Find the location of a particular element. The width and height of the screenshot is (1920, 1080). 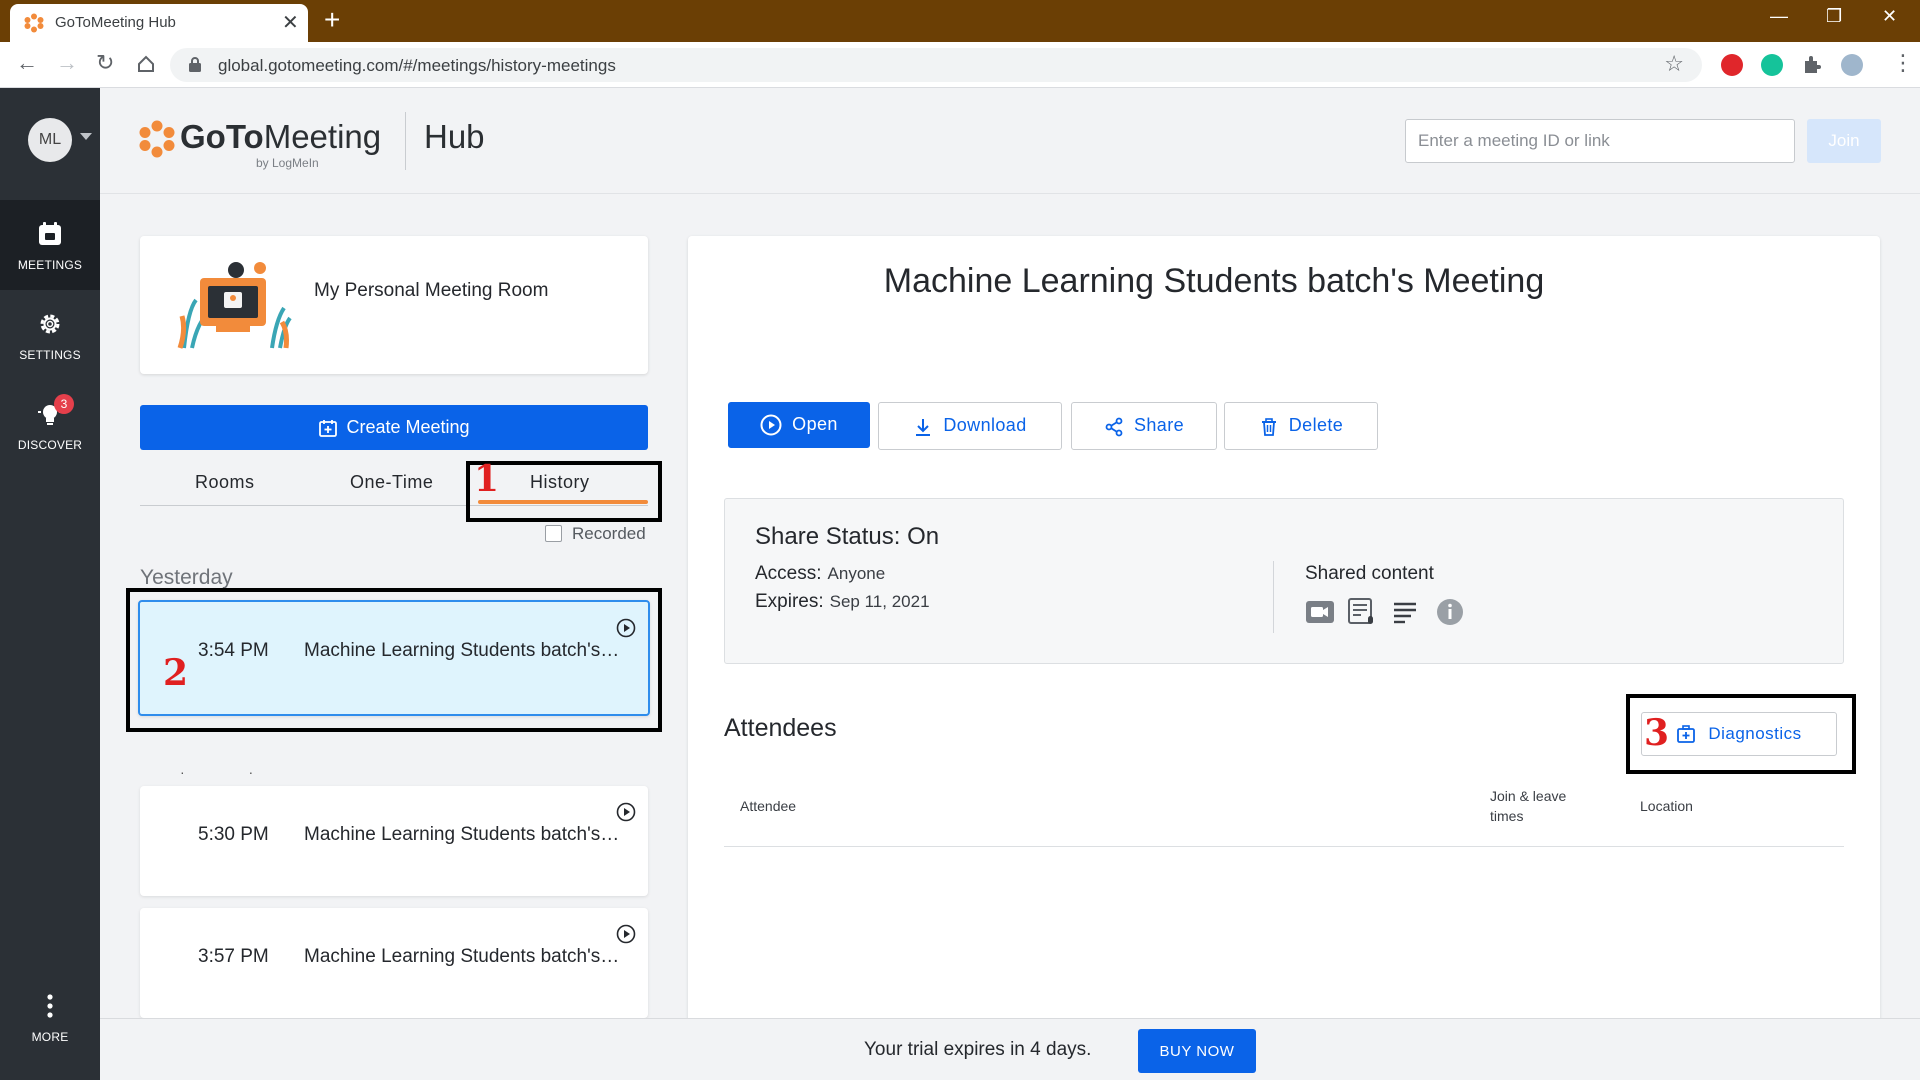

join-button: Join is located at coordinates (1844, 141).